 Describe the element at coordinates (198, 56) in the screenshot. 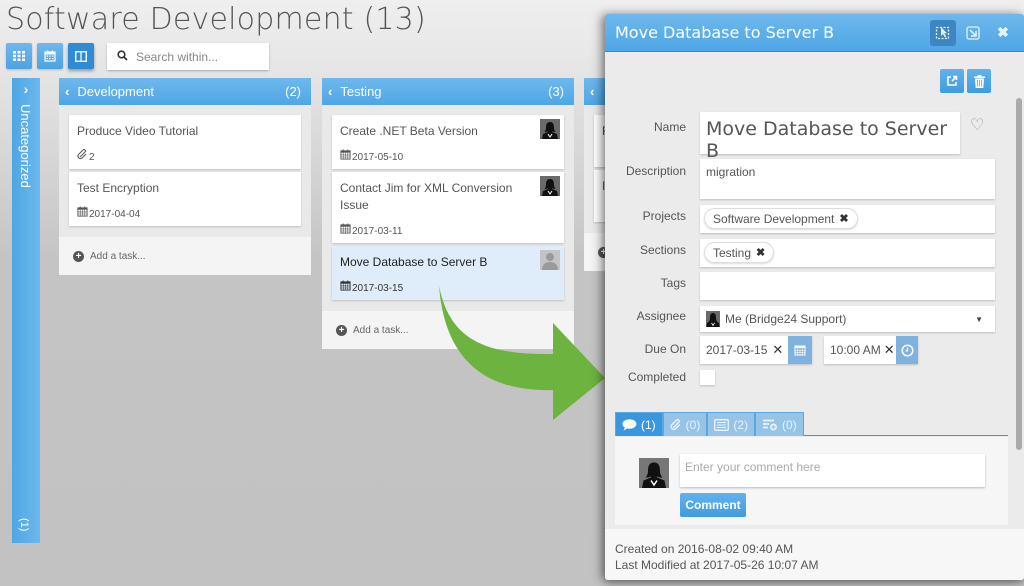

I see `search-input` at that location.